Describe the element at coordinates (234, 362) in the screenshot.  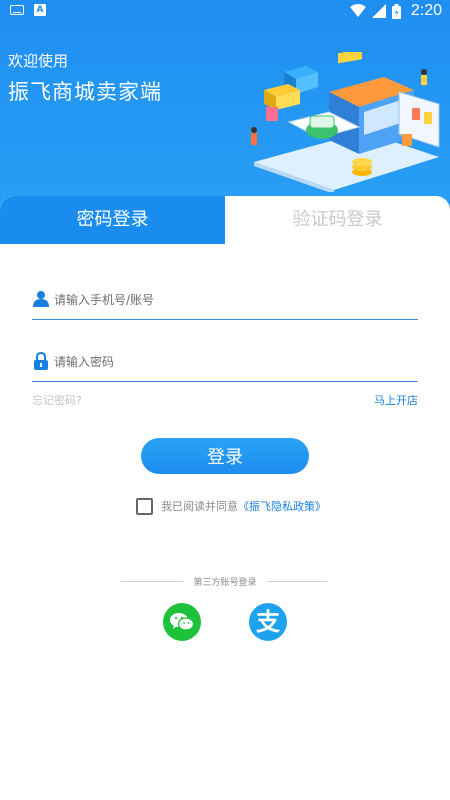
I see `password-input` at that location.